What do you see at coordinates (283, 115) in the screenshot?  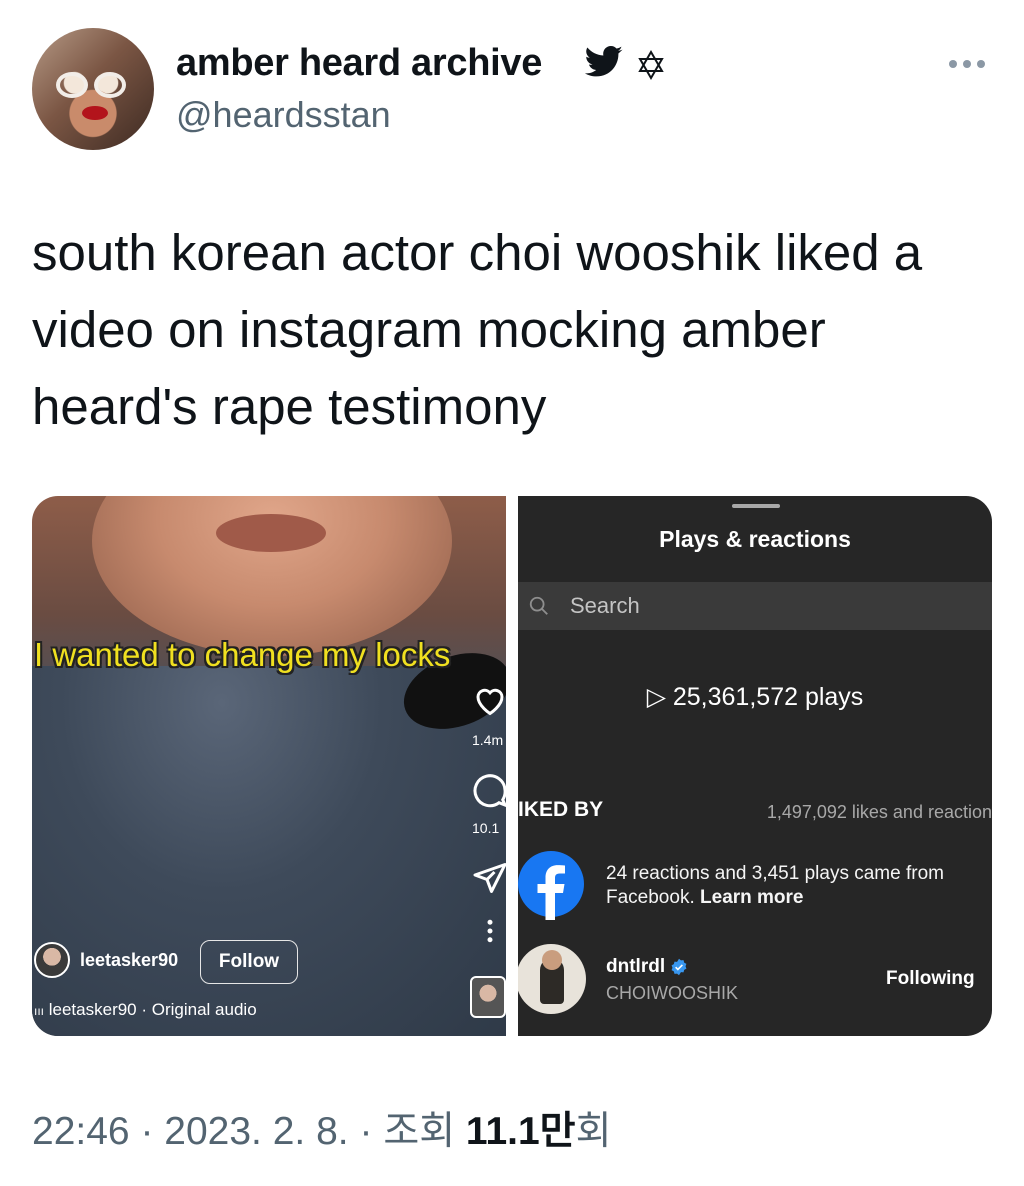 I see `author-handle: @heardsstan` at bounding box center [283, 115].